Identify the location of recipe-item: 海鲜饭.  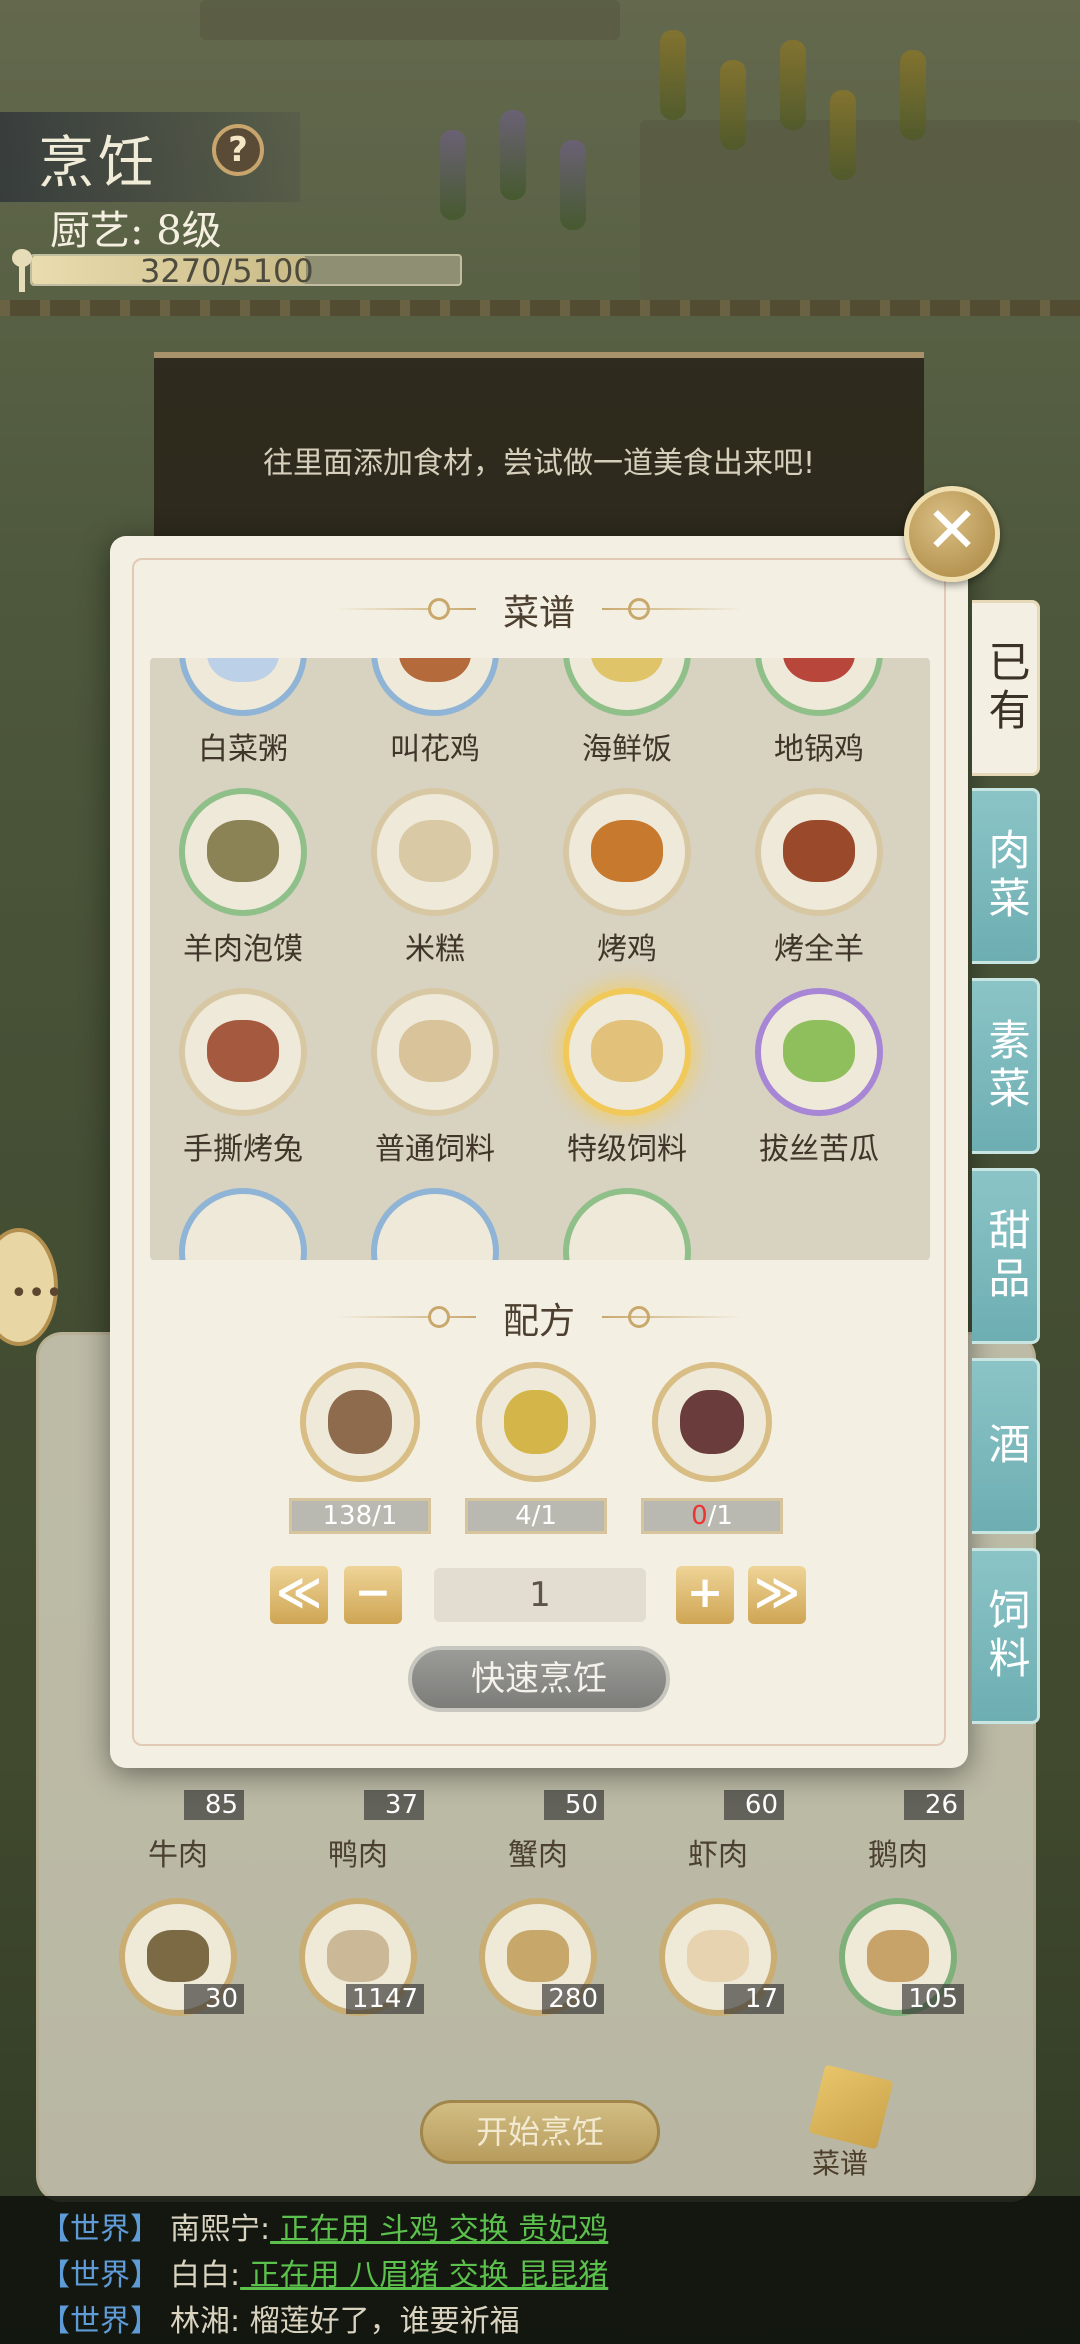
(627, 713).